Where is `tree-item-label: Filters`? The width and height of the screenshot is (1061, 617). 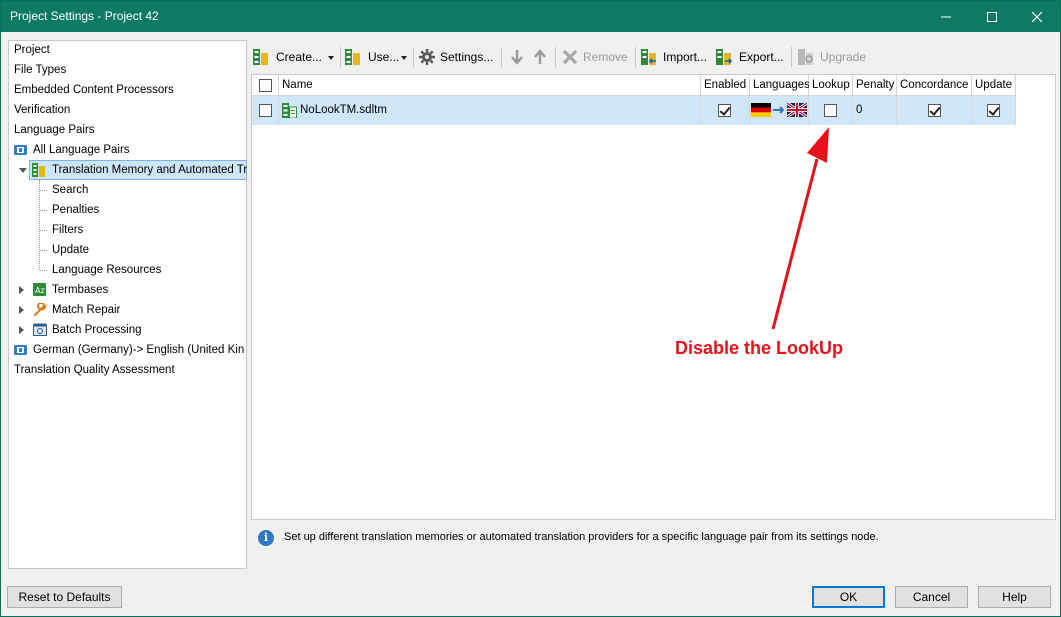 tree-item-label: Filters is located at coordinates (68, 230).